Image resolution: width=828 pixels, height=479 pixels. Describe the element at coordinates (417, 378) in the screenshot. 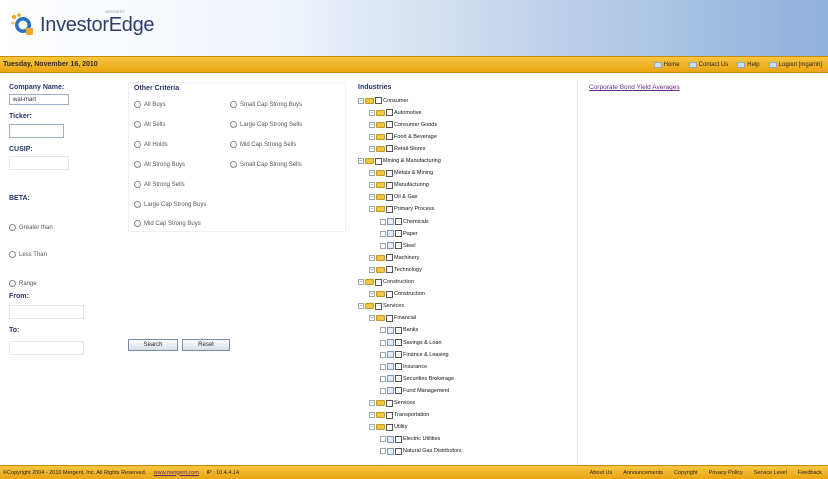

I see `industry-node: Securities Brokerage` at that location.